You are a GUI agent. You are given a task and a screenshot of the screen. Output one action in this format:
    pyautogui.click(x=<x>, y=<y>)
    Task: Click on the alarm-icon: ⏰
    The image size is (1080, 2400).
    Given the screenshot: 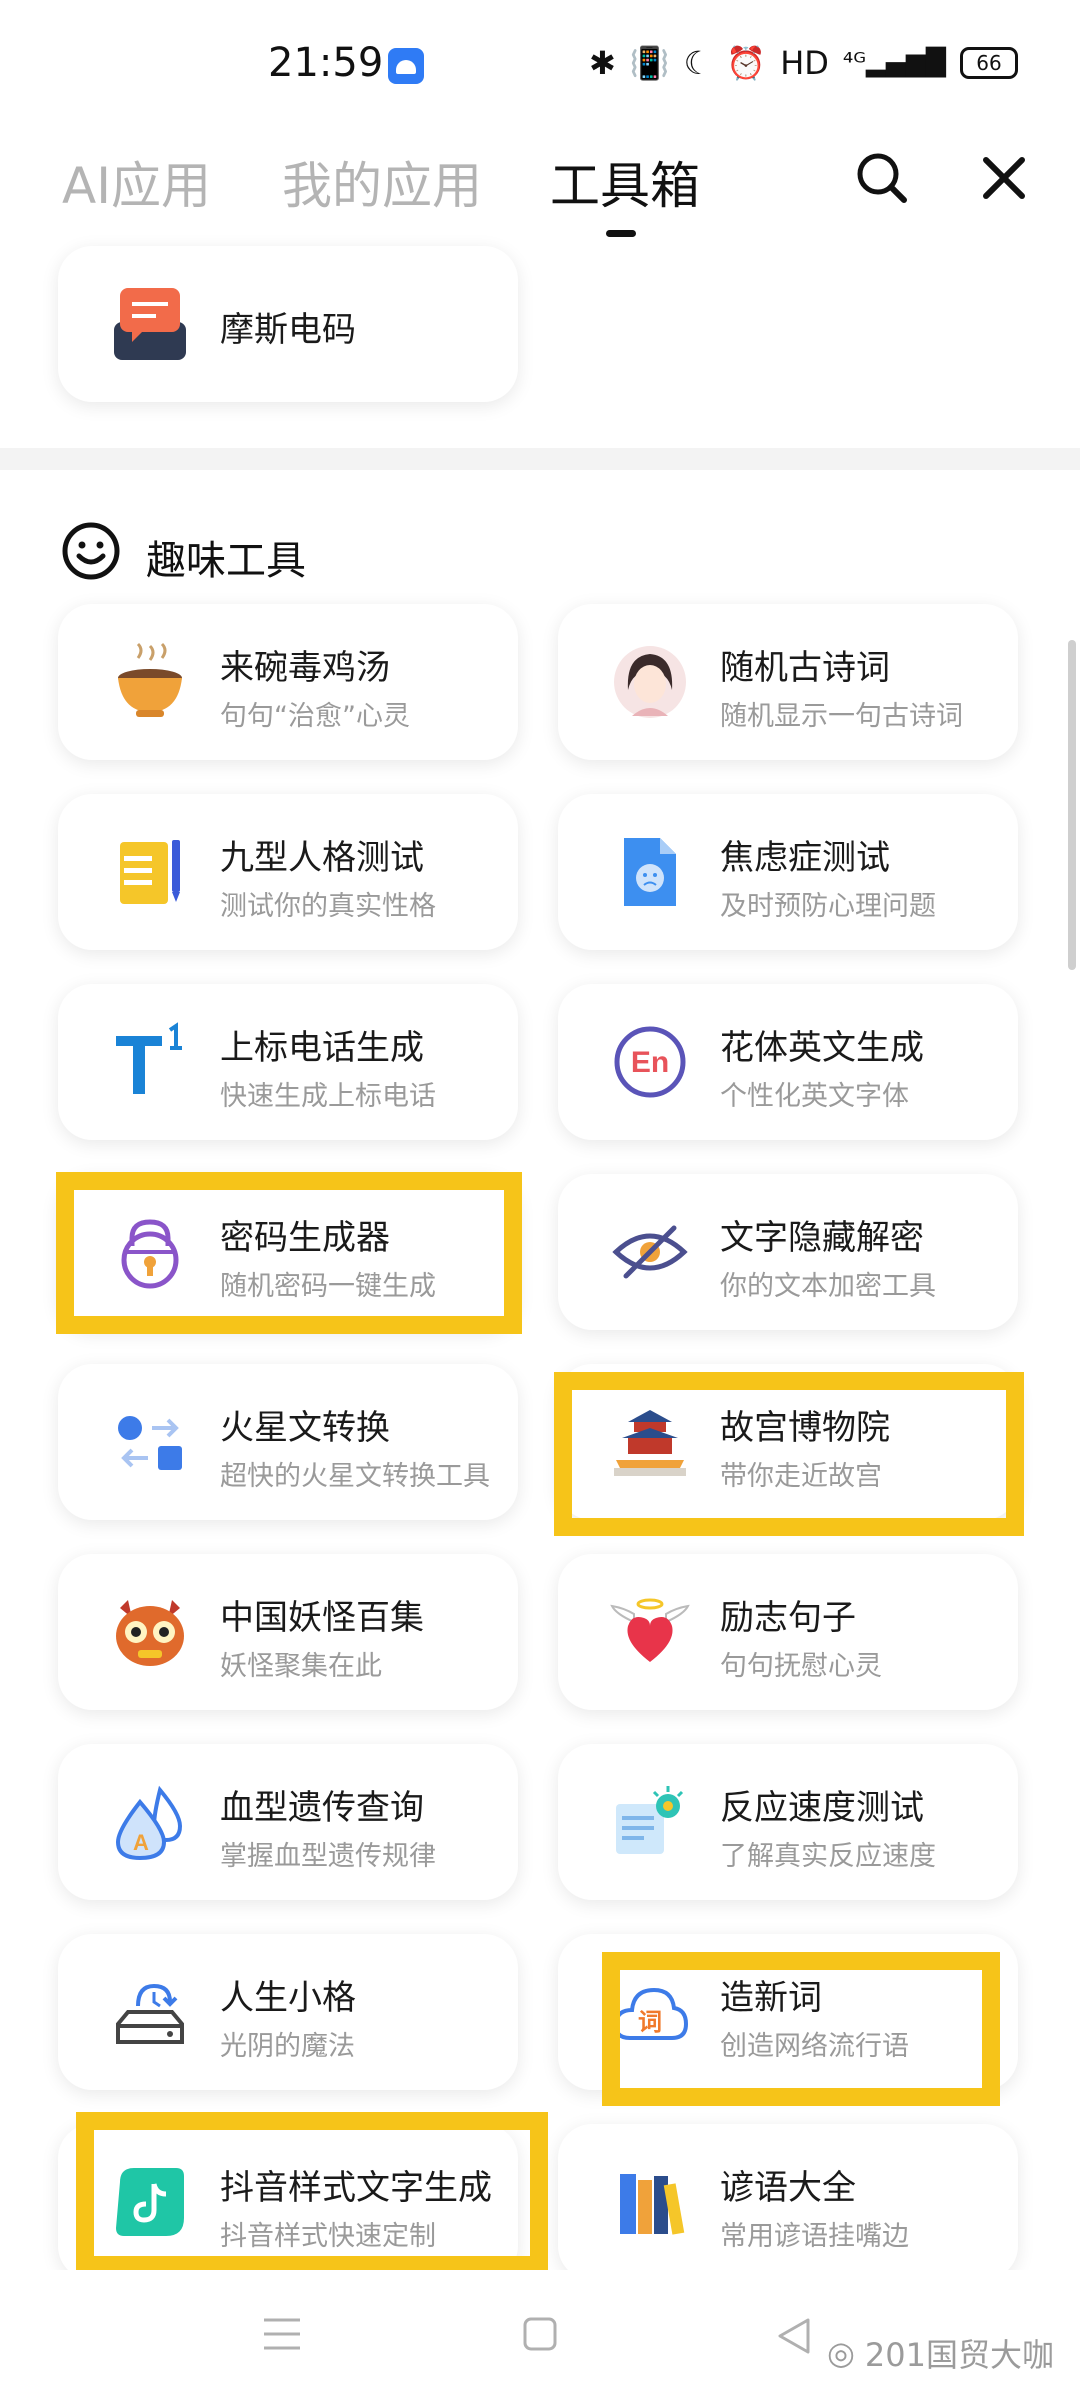 What is the action you would take?
    pyautogui.click(x=746, y=63)
    